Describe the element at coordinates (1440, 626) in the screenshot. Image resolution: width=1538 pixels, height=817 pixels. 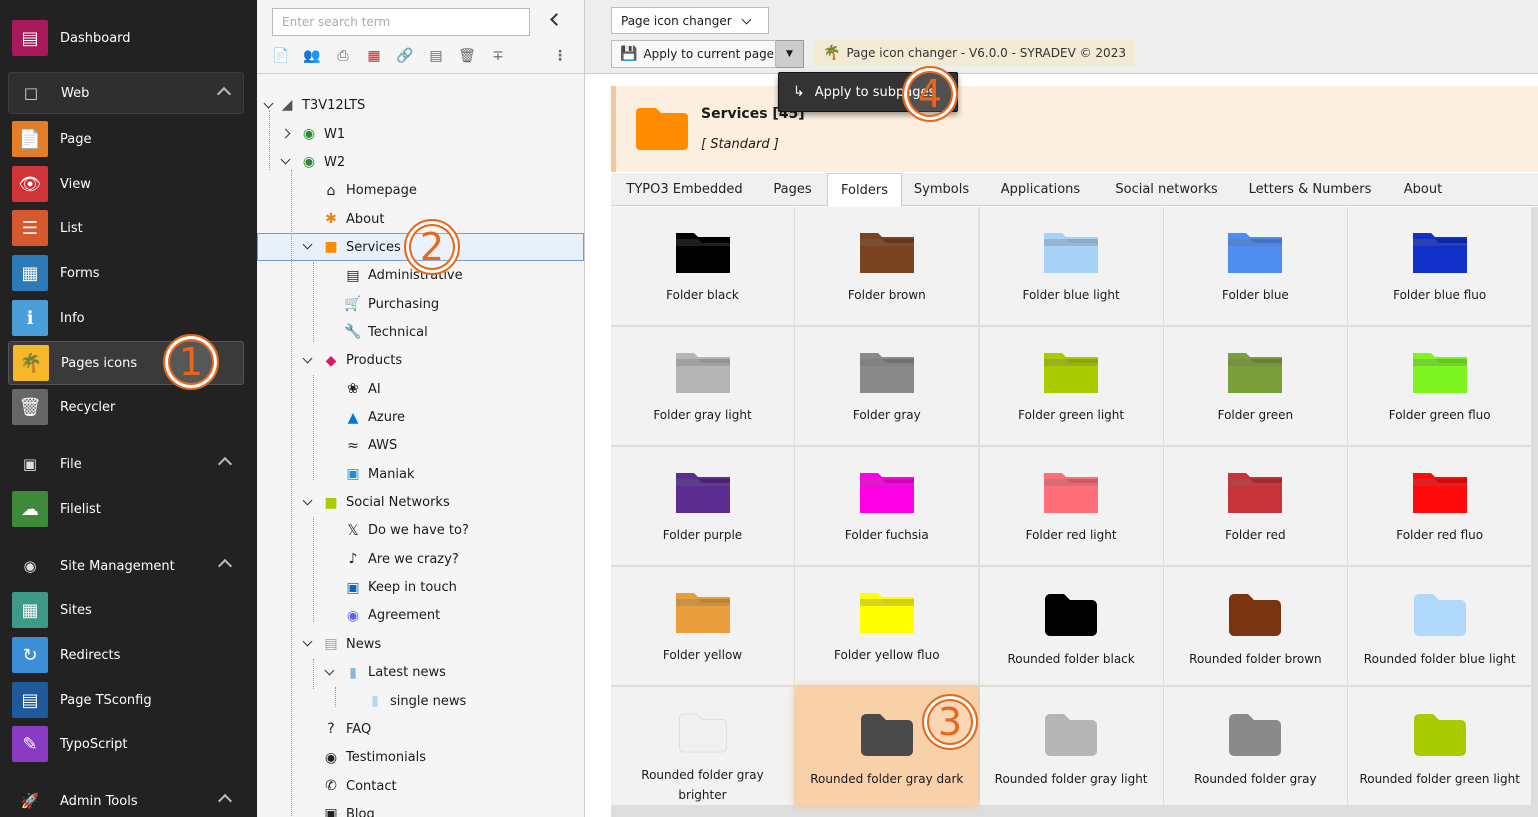
I see `icon-tile-rounded-folder-blue-light: Rounded folder blue light` at that location.